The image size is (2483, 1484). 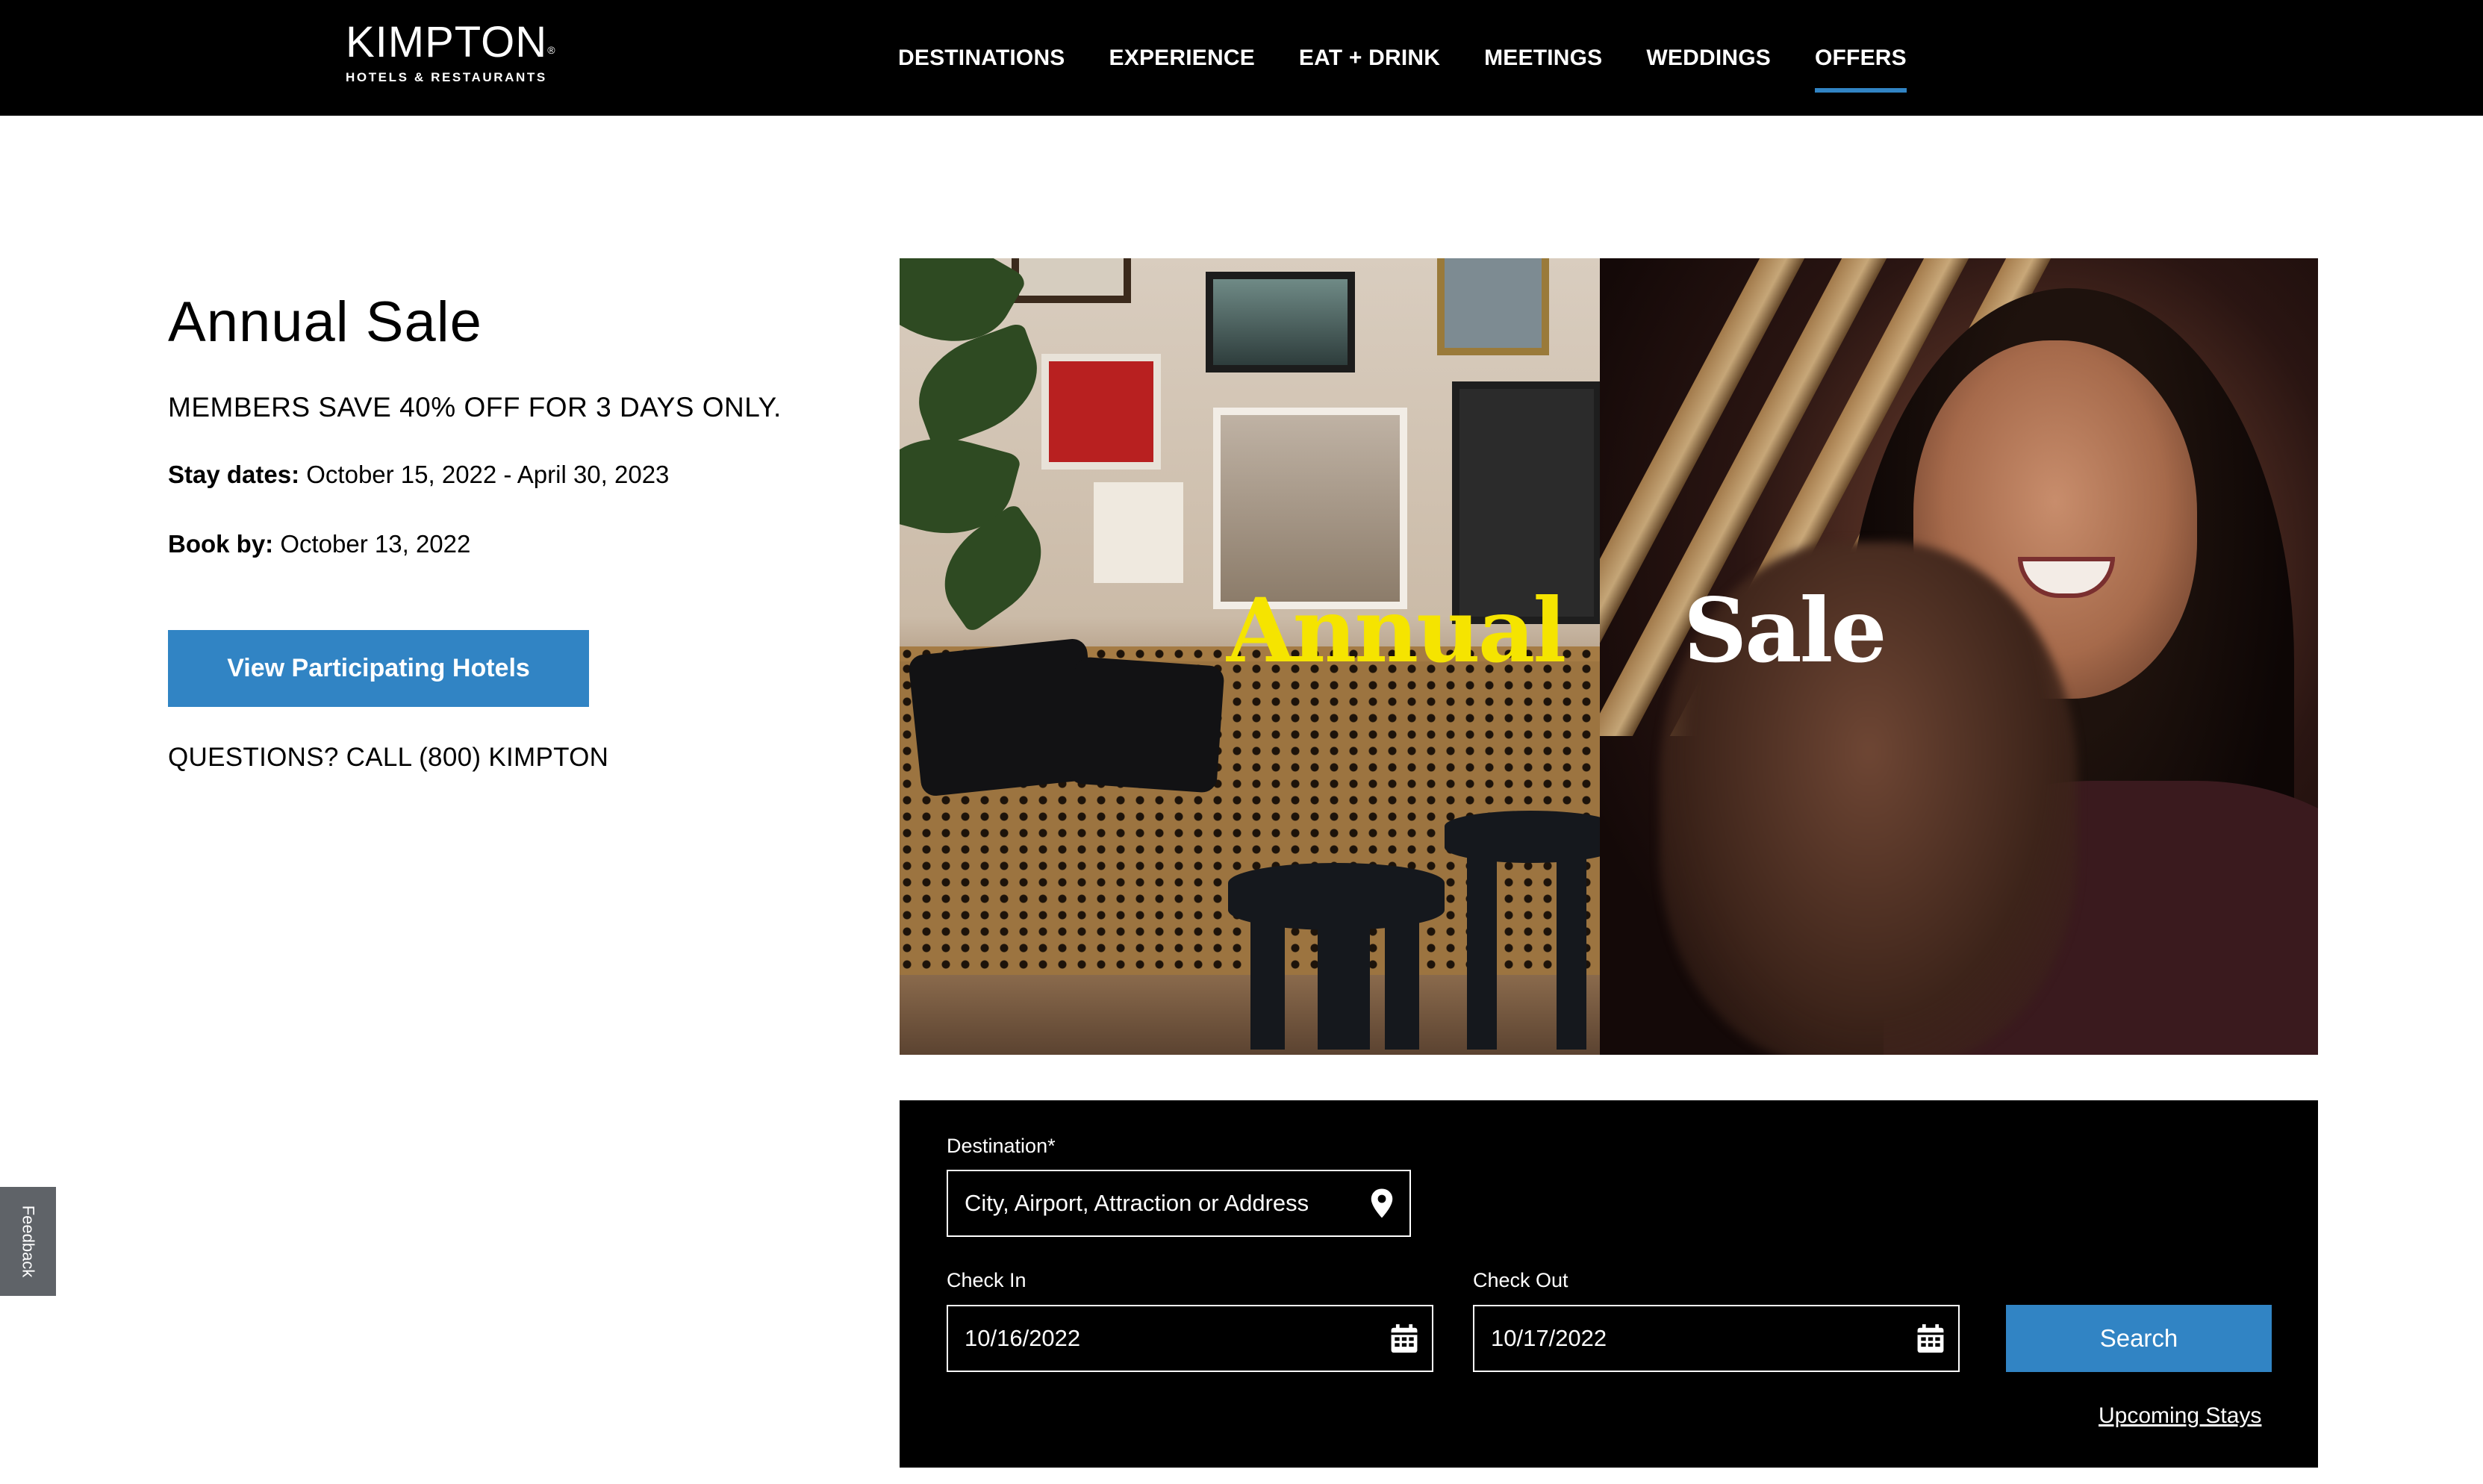 What do you see at coordinates (1146, 725) in the screenshot?
I see `pillow` at bounding box center [1146, 725].